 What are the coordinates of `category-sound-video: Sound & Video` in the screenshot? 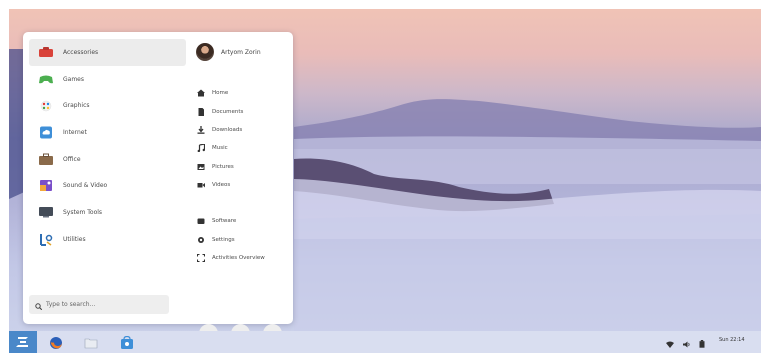 It's located at (107, 185).